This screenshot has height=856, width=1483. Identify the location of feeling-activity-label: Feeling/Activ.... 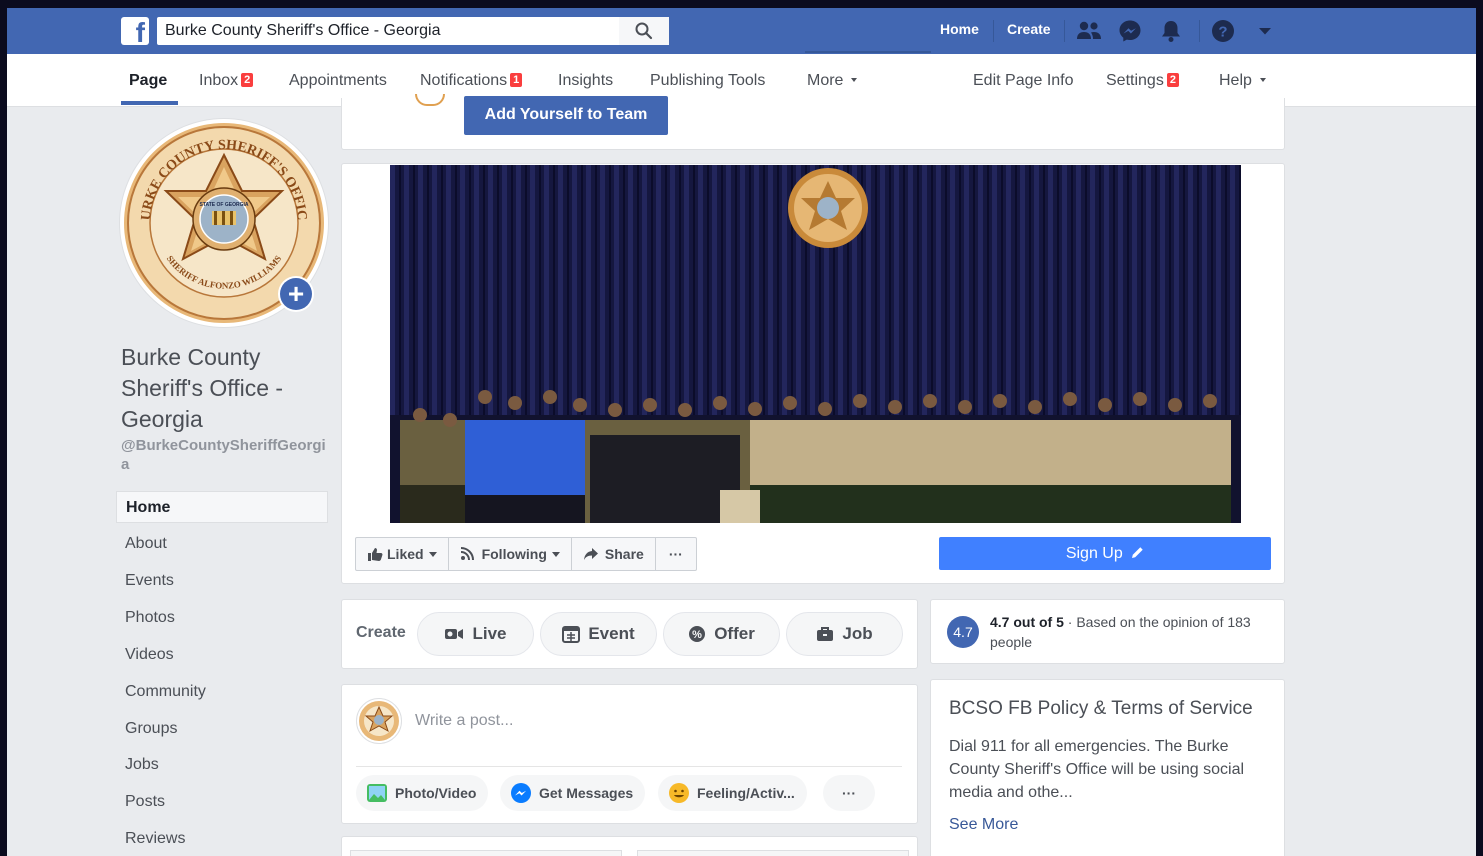
(746, 793).